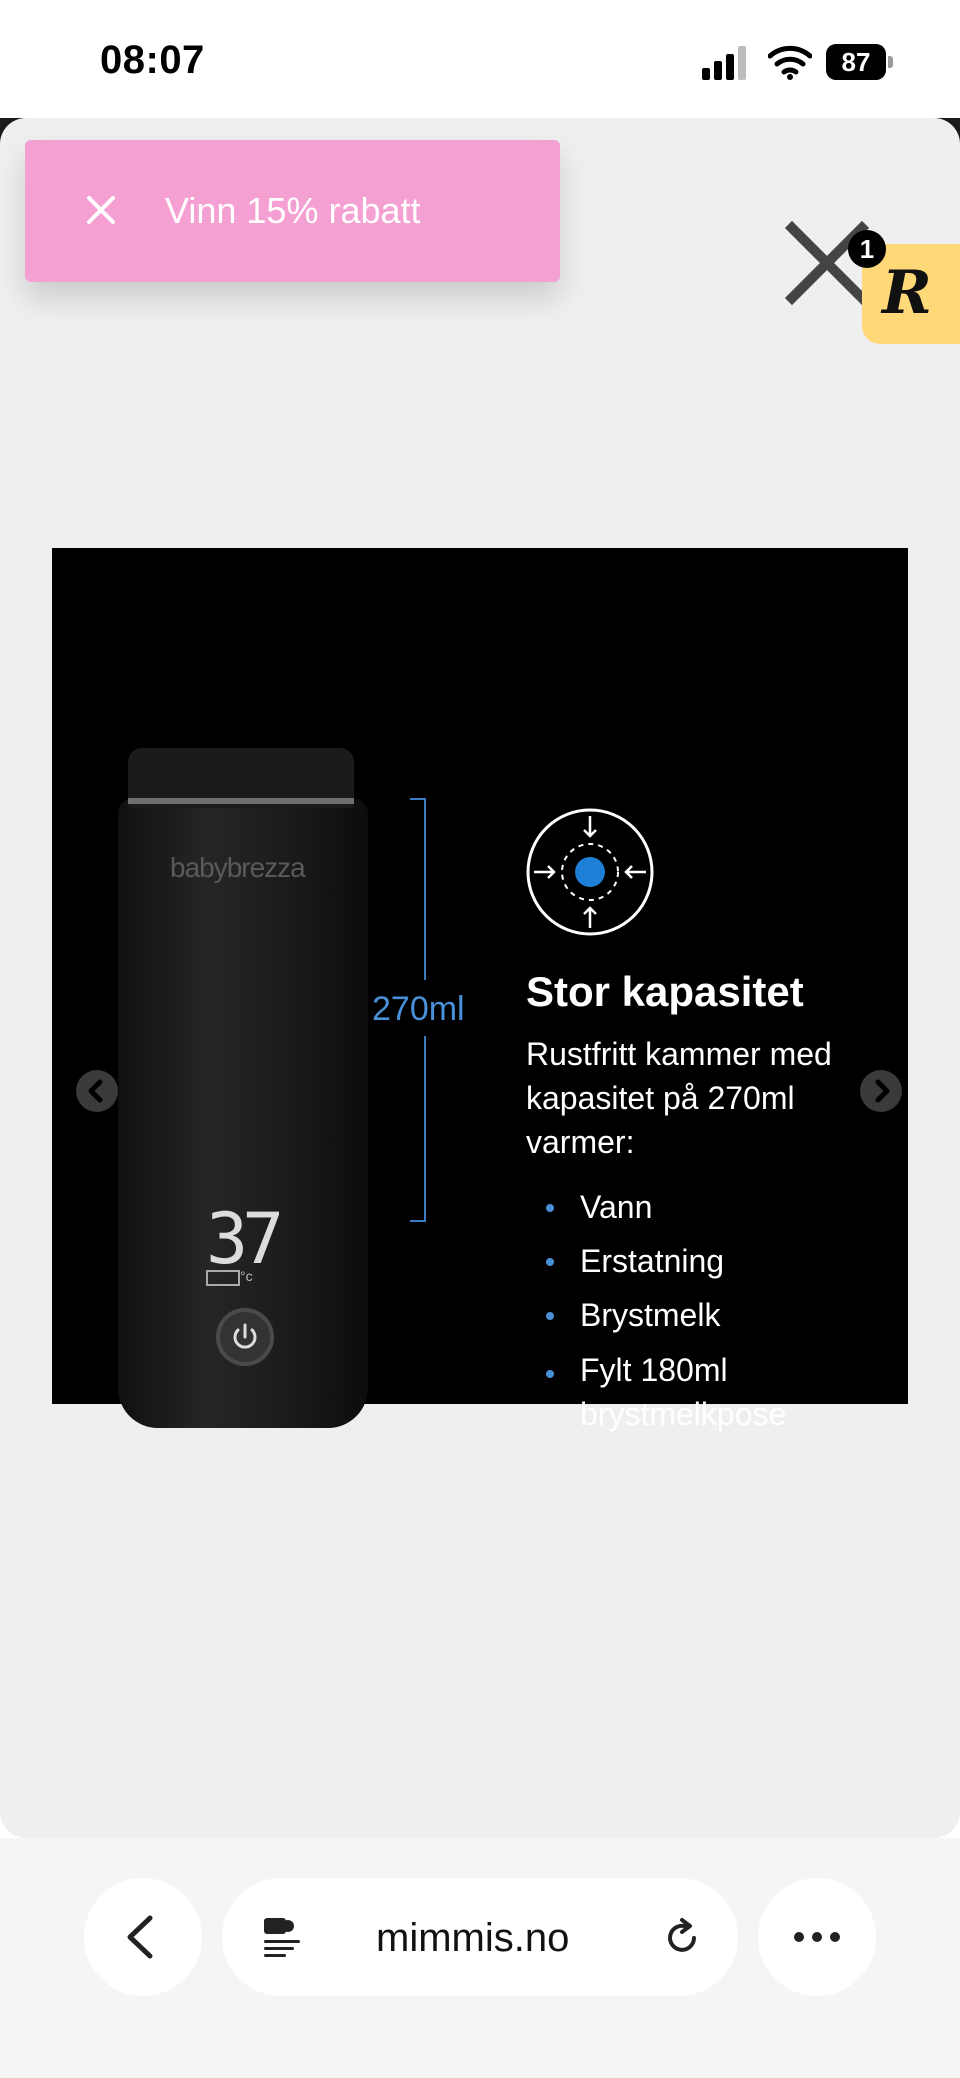 The width and height of the screenshot is (960, 2078). I want to click on notification-badge: 1, so click(867, 249).